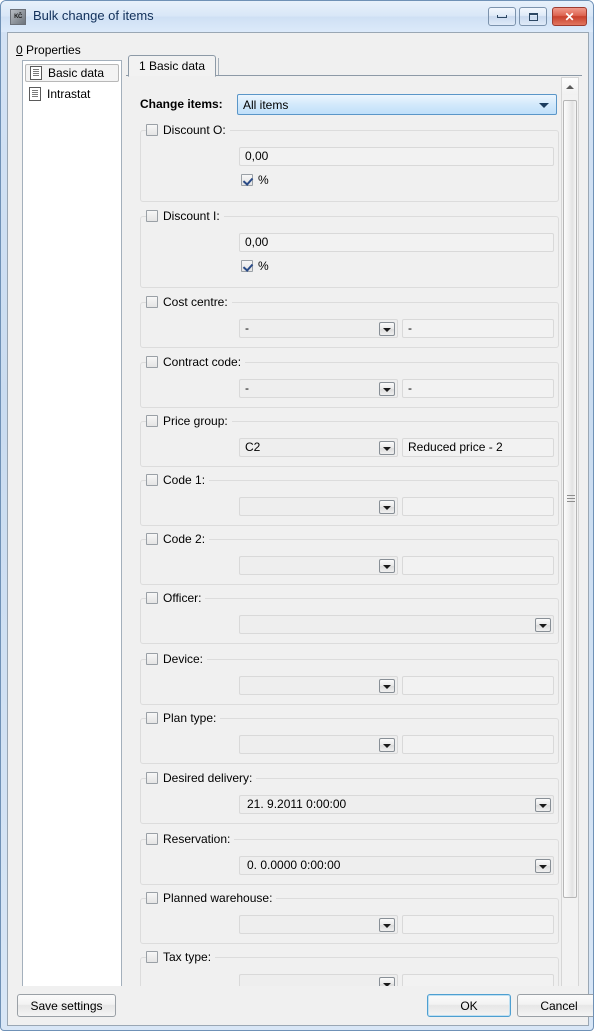 The image size is (594, 1031). I want to click on group-officer: Officer:, so click(349, 617).